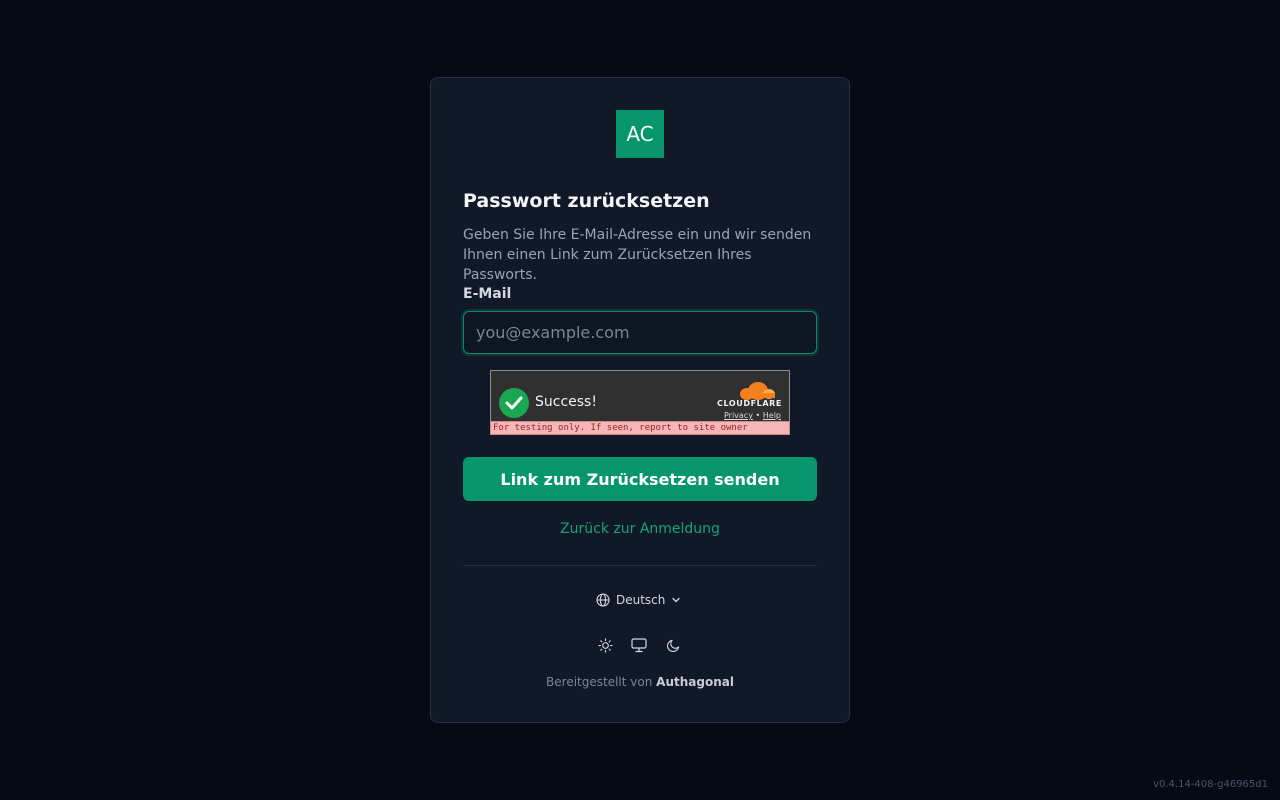 The height and width of the screenshot is (800, 1280). I want to click on back-to-login-link: Zurück zur Anmeldung, so click(640, 529).